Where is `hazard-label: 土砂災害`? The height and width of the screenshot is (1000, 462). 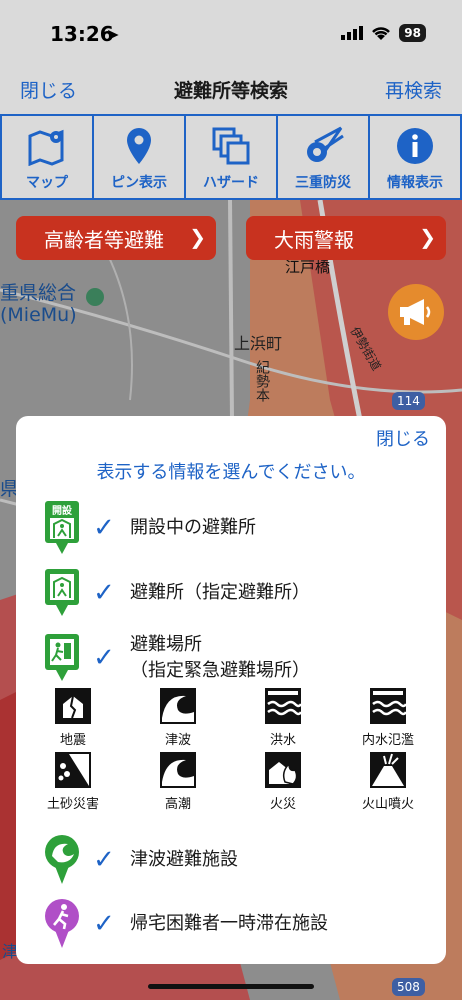
hazard-label: 土砂災害 is located at coordinates (72, 804).